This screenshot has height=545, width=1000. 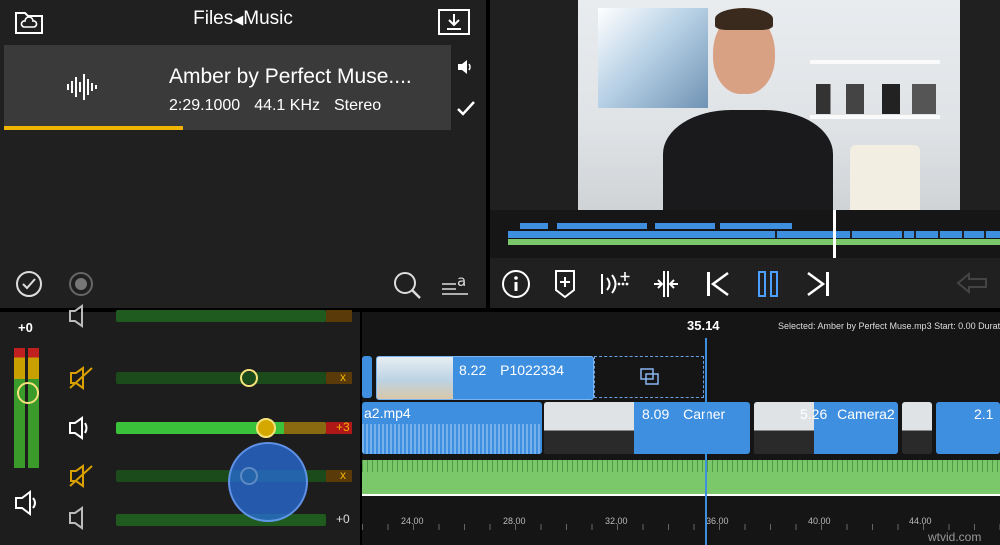 I want to click on breadcrumb: Files◀Music, so click(x=243, y=19).